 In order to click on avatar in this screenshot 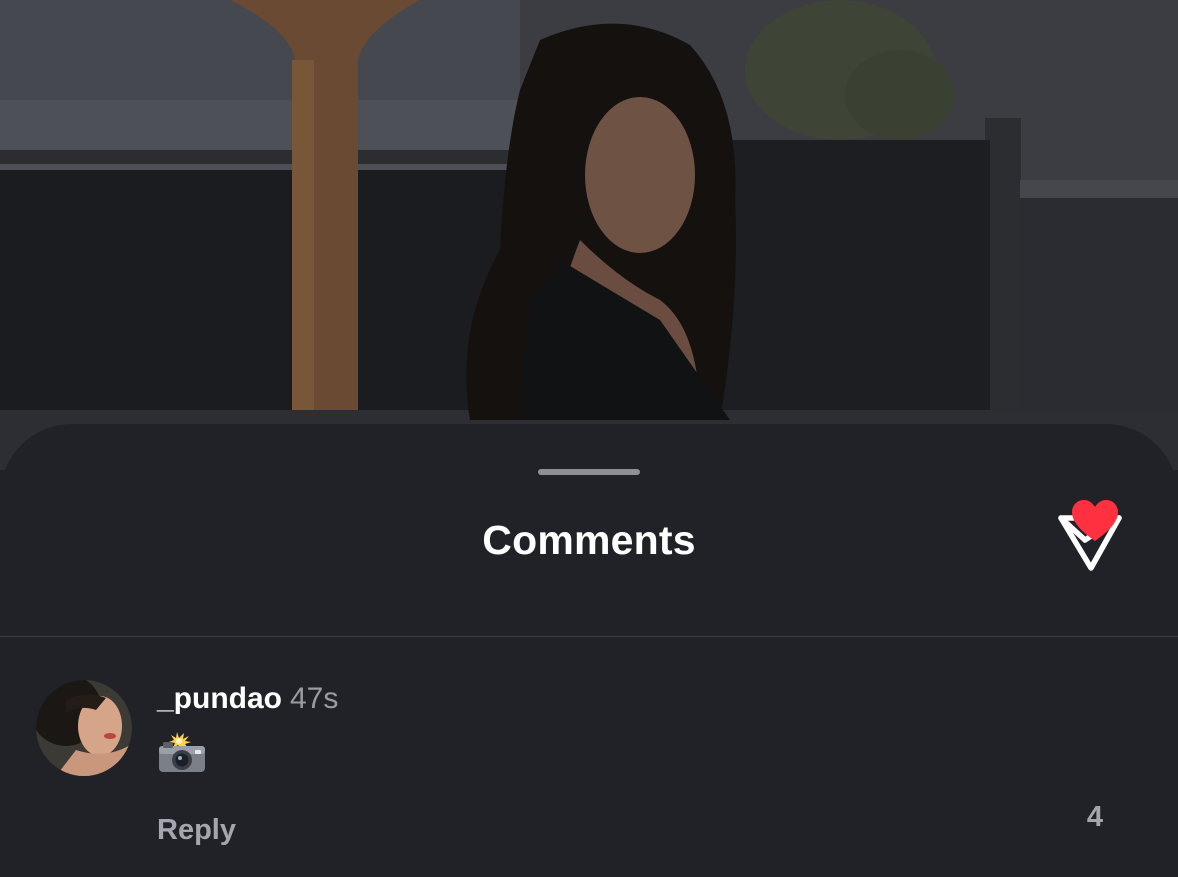, I will do `click(84, 728)`.